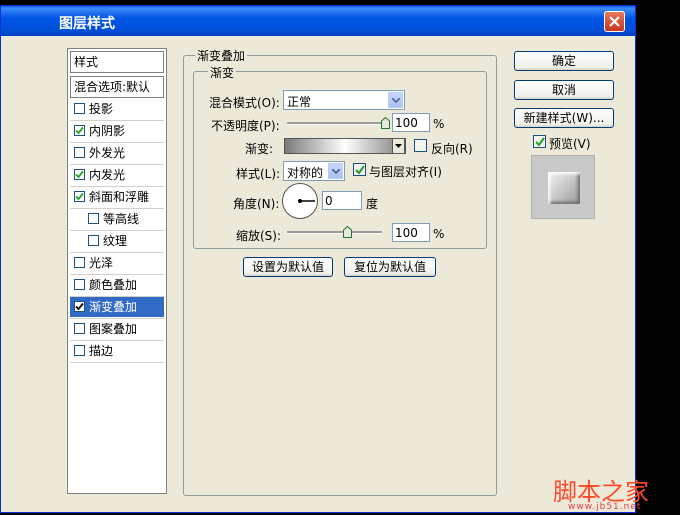  What do you see at coordinates (245, 126) in the screenshot?
I see `opacity-label: 不透明度(P):` at bounding box center [245, 126].